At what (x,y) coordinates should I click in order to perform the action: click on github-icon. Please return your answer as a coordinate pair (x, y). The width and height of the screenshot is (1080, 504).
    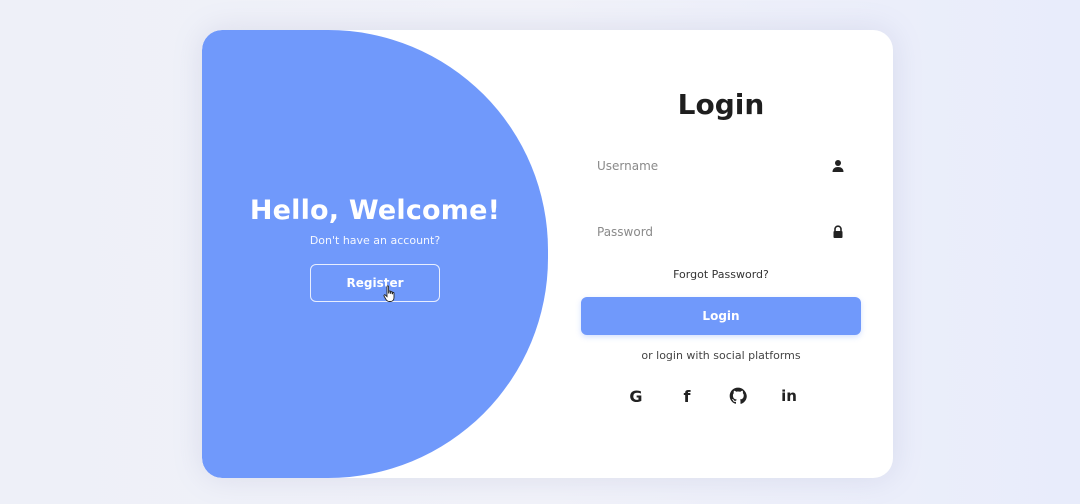
    Looking at the image, I should click on (738, 396).